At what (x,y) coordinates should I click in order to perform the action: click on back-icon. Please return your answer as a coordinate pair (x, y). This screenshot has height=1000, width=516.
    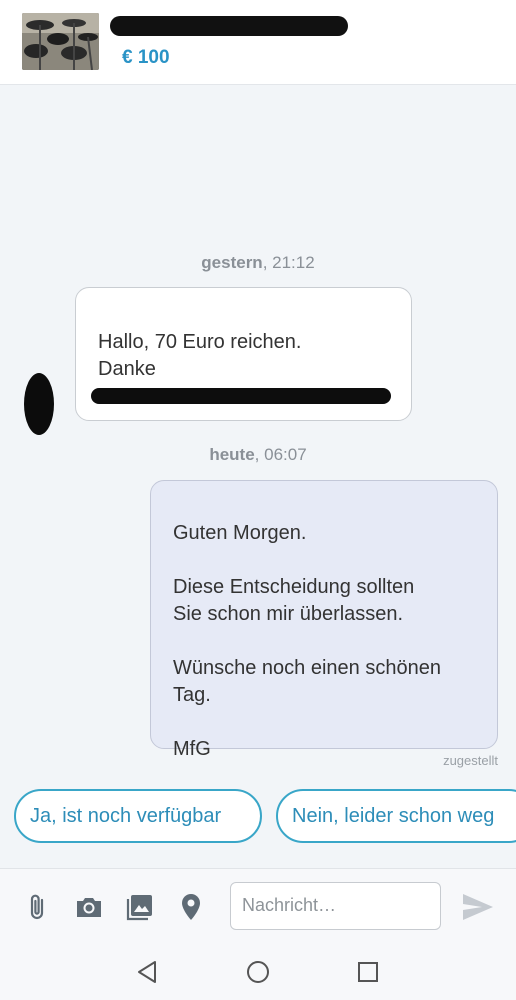
    Looking at the image, I should click on (148, 972).